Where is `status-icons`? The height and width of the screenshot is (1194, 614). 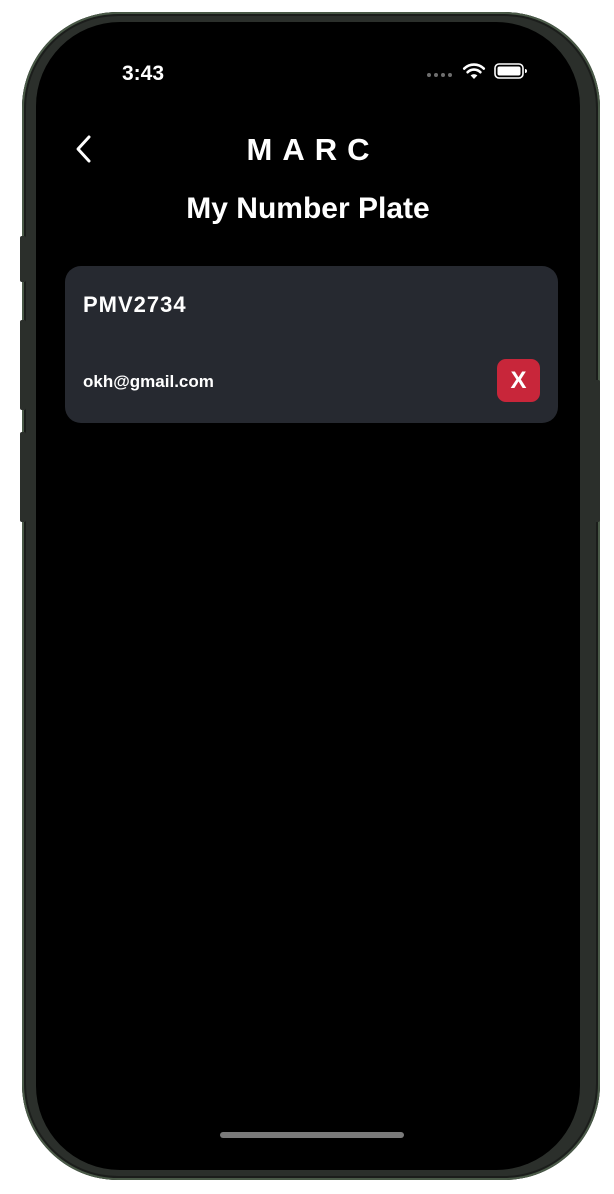
status-icons is located at coordinates (477, 71).